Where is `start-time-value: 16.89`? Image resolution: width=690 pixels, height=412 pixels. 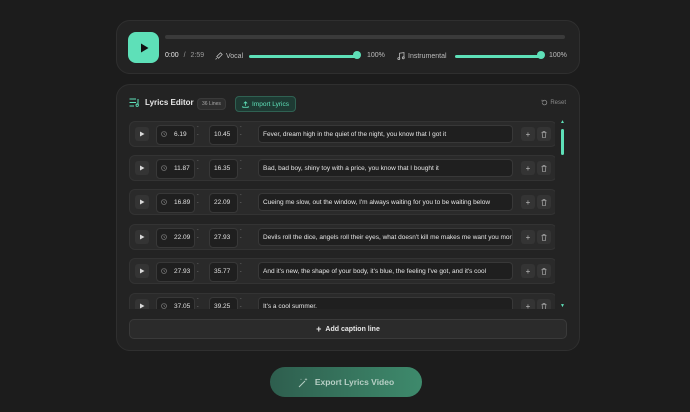
start-time-value: 16.89 is located at coordinates (182, 202).